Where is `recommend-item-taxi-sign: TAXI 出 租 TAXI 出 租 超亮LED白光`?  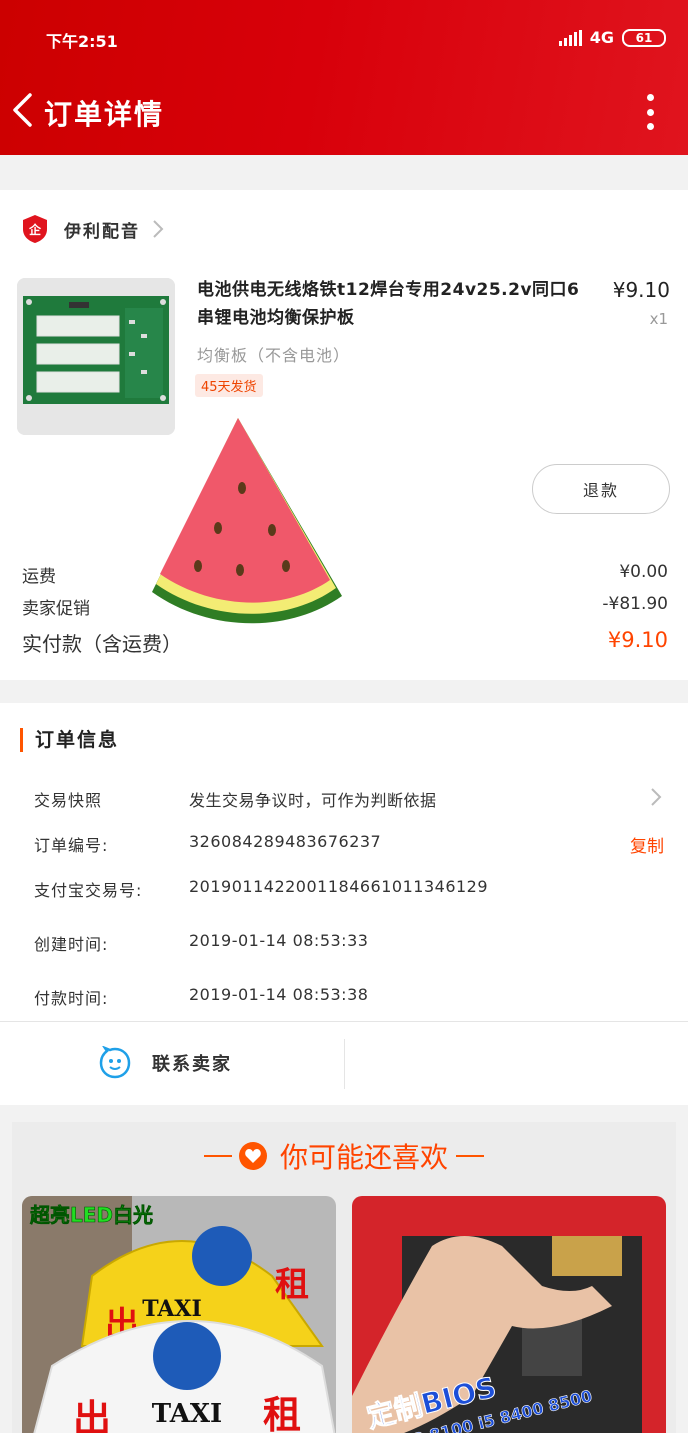 recommend-item-taxi-sign: TAXI 出 租 TAXI 出 租 超亮LED白光 is located at coordinates (179, 1314).